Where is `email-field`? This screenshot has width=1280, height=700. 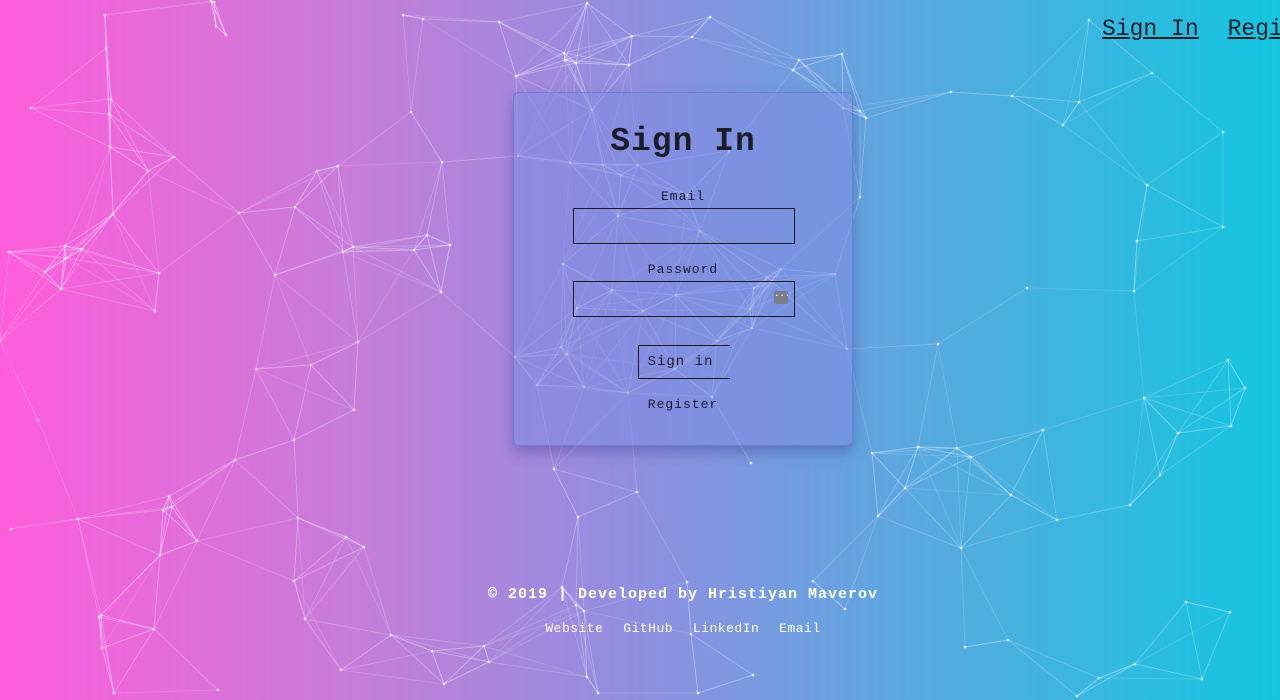
email-field is located at coordinates (684, 226).